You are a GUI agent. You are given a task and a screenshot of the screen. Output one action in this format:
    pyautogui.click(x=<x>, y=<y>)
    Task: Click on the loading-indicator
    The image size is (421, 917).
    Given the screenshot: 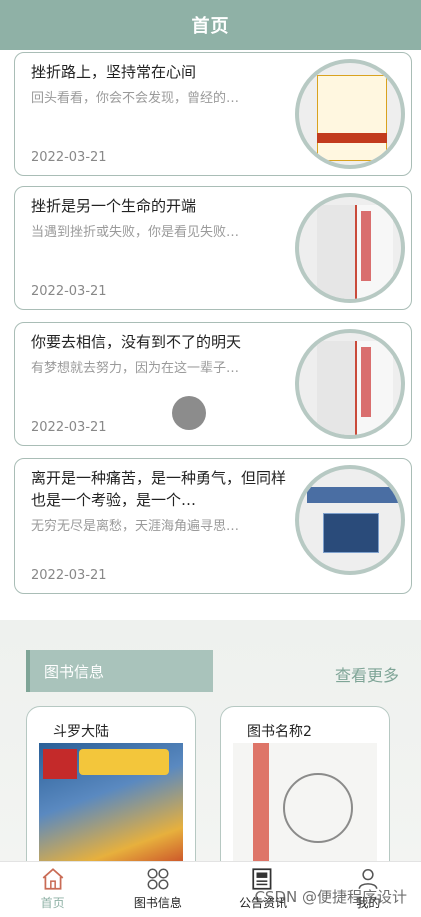 What is the action you would take?
    pyautogui.click(x=189, y=413)
    